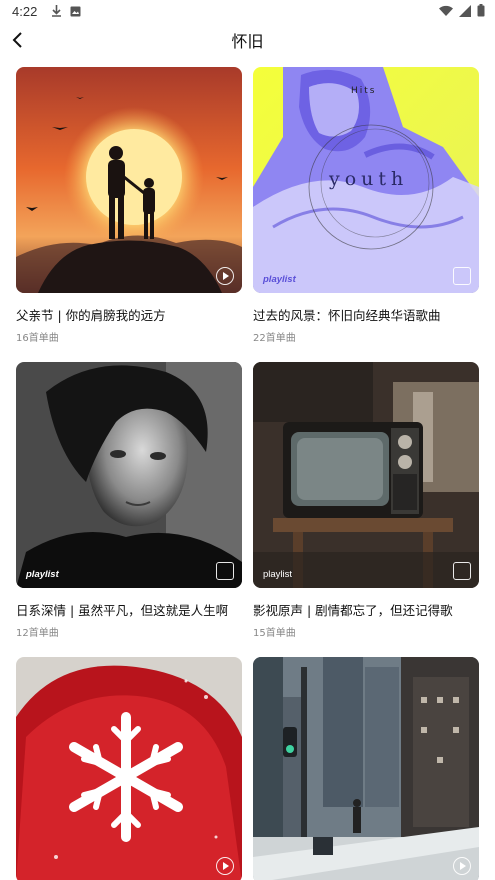 This screenshot has width=495, height=880. What do you see at coordinates (37, 633) in the screenshot?
I see `track-count: 12首单曲` at bounding box center [37, 633].